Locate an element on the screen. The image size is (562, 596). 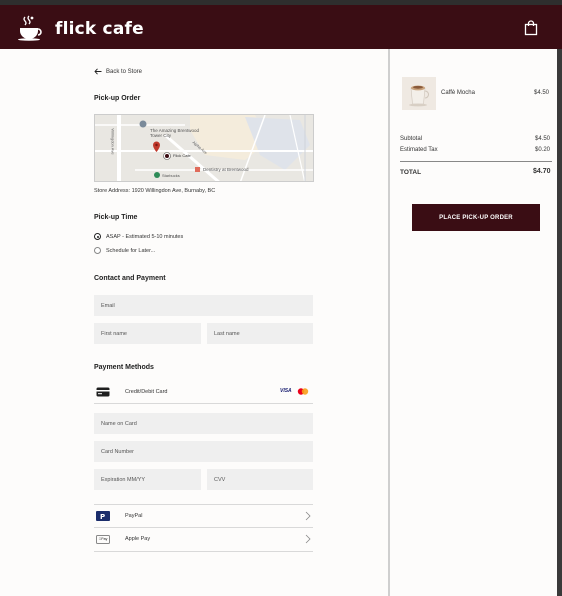
pickup-option-asap: ASAP - Estimated 5-10 minutes is located at coordinates (138, 236).